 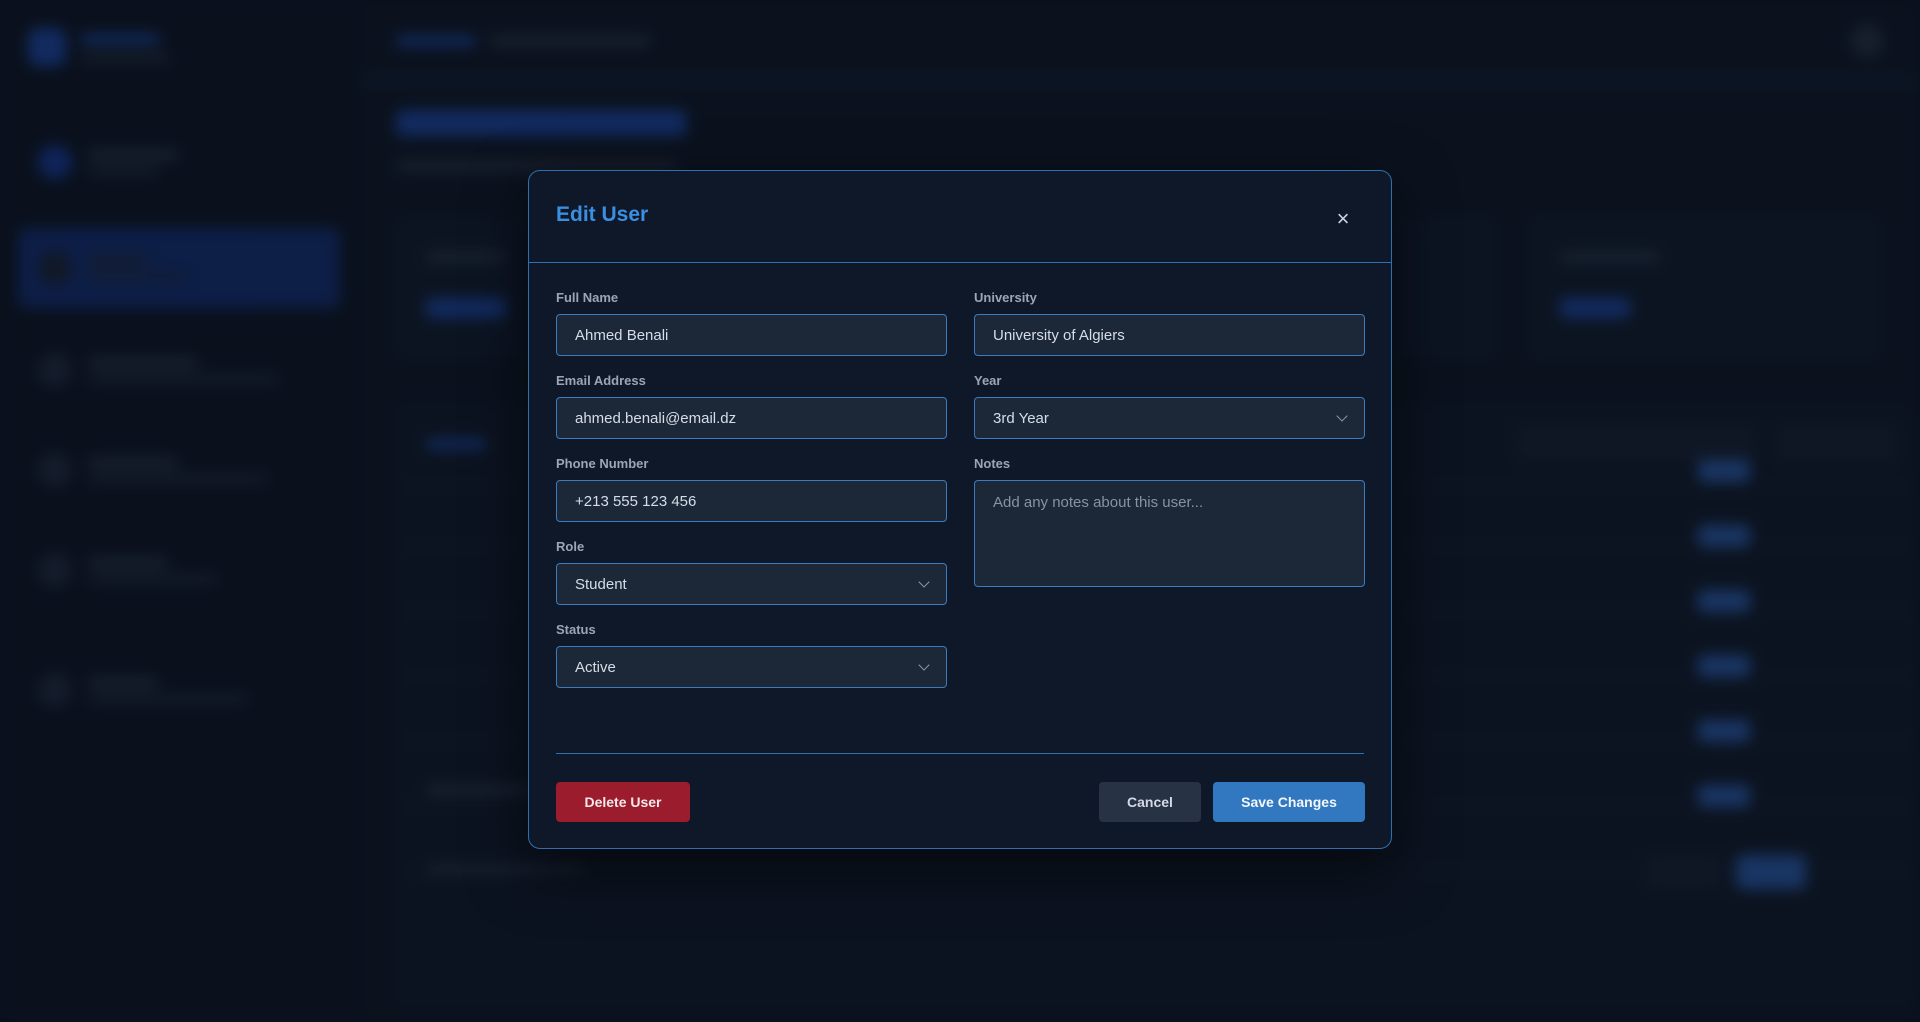 What do you see at coordinates (960, 753) in the screenshot?
I see `footer-divider` at bounding box center [960, 753].